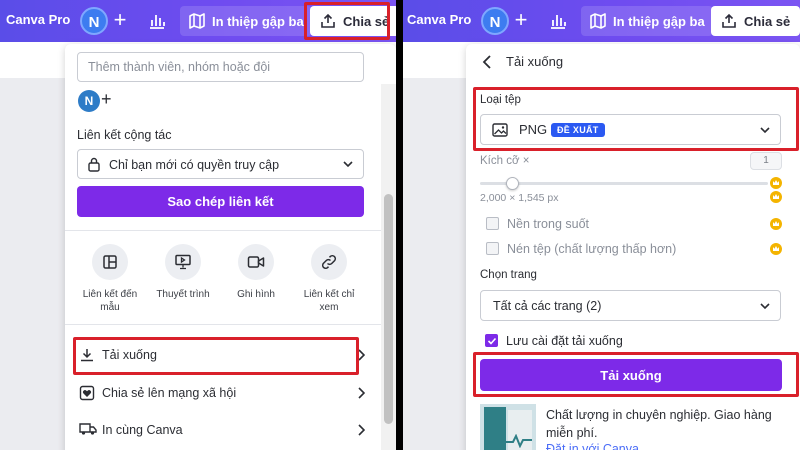 Image resolution: width=800 pixels, height=450 pixels. I want to click on access-value: Chỉ bạn mới có quyền truy cập, so click(194, 165).